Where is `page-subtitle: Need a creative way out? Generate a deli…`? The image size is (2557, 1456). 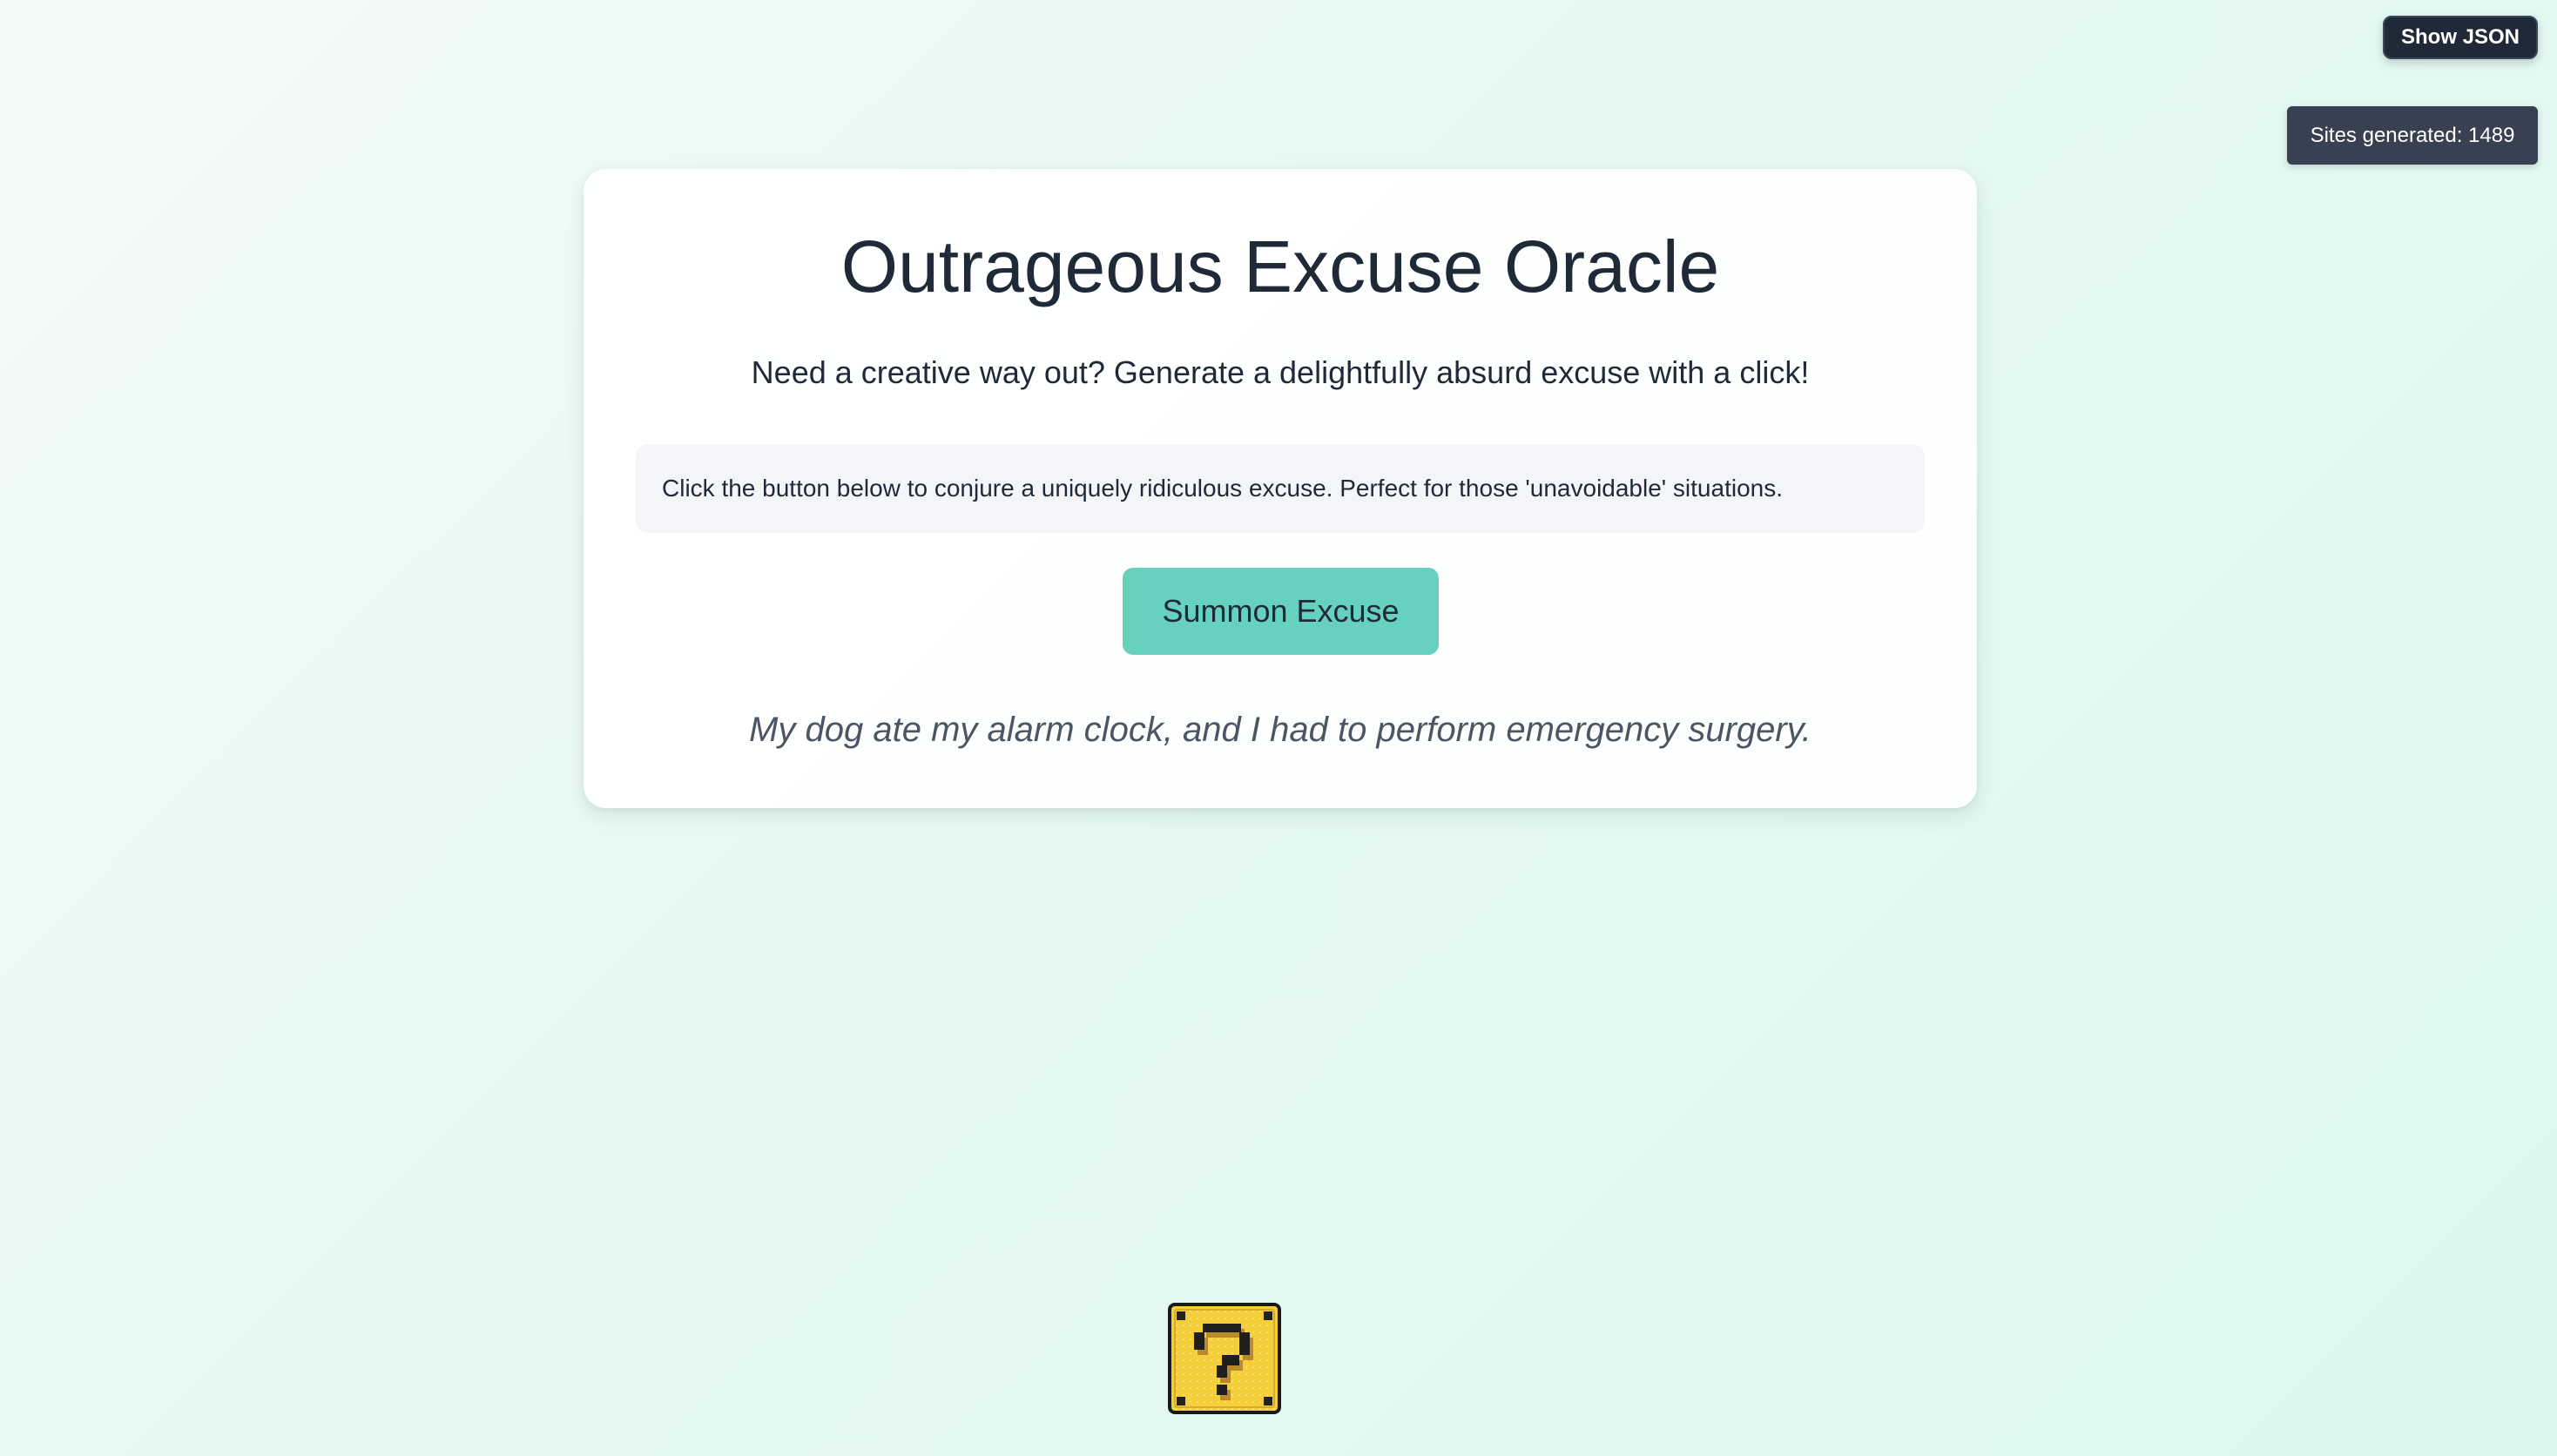 page-subtitle: Need a creative way out? Generate a deli… is located at coordinates (1280, 372).